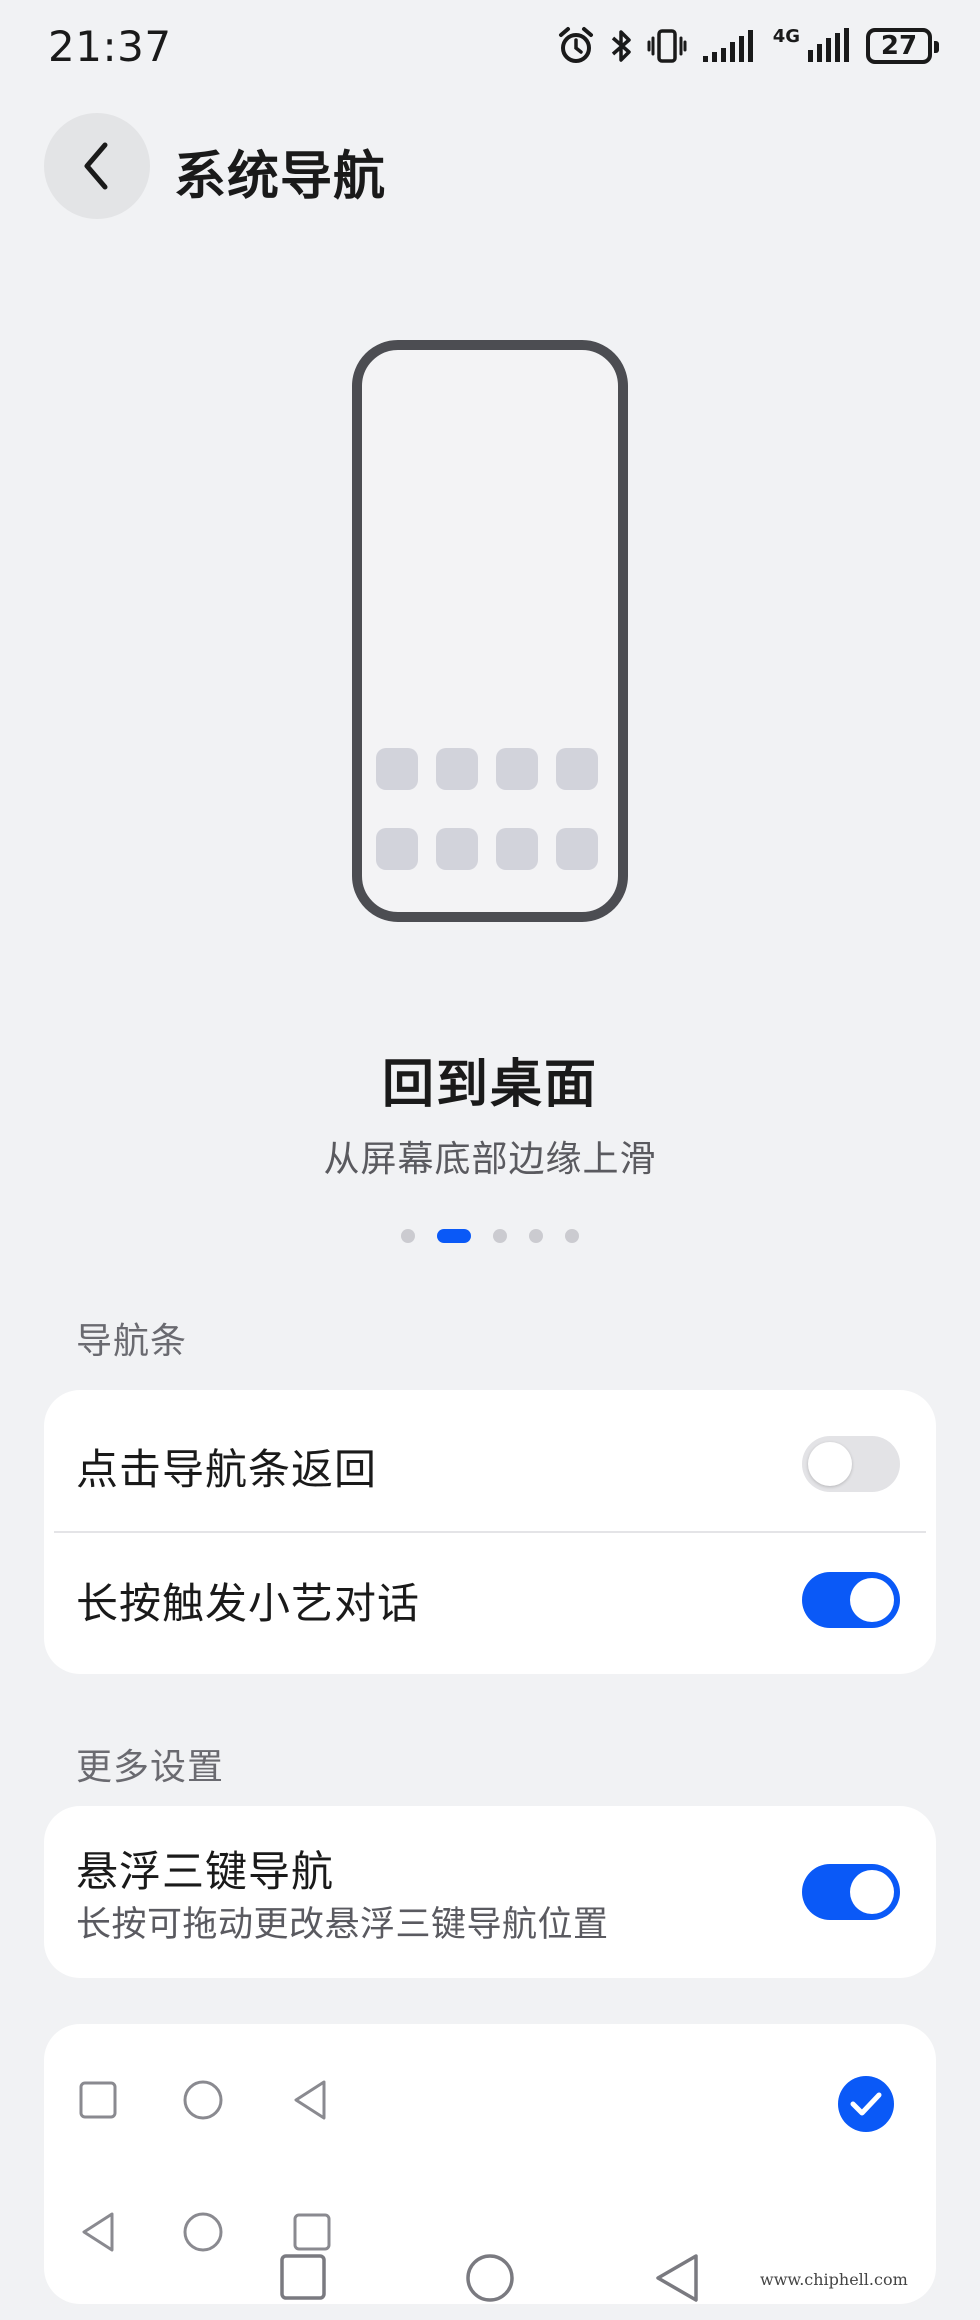  Describe the element at coordinates (491, 809) in the screenshot. I see `app-grid` at that location.